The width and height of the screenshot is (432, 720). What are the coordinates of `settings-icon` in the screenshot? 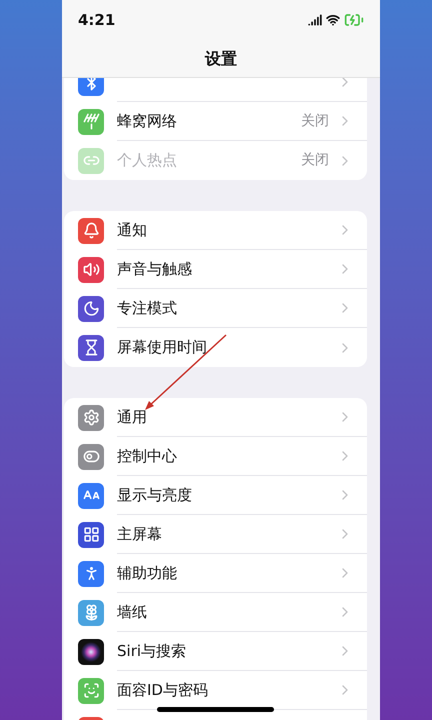 It's located at (91, 417).